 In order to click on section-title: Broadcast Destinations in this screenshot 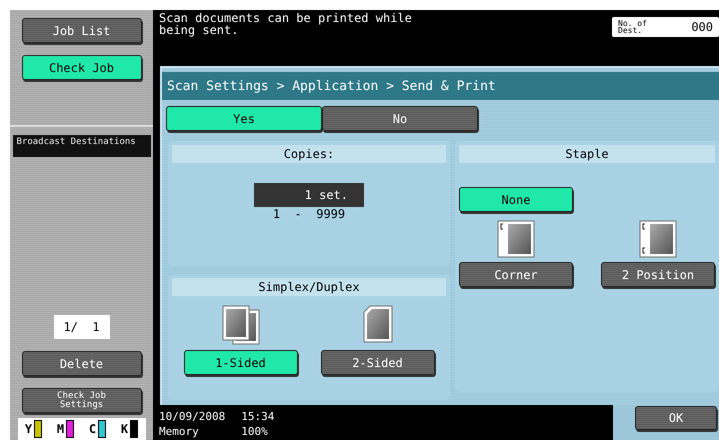, I will do `click(81, 146)`.